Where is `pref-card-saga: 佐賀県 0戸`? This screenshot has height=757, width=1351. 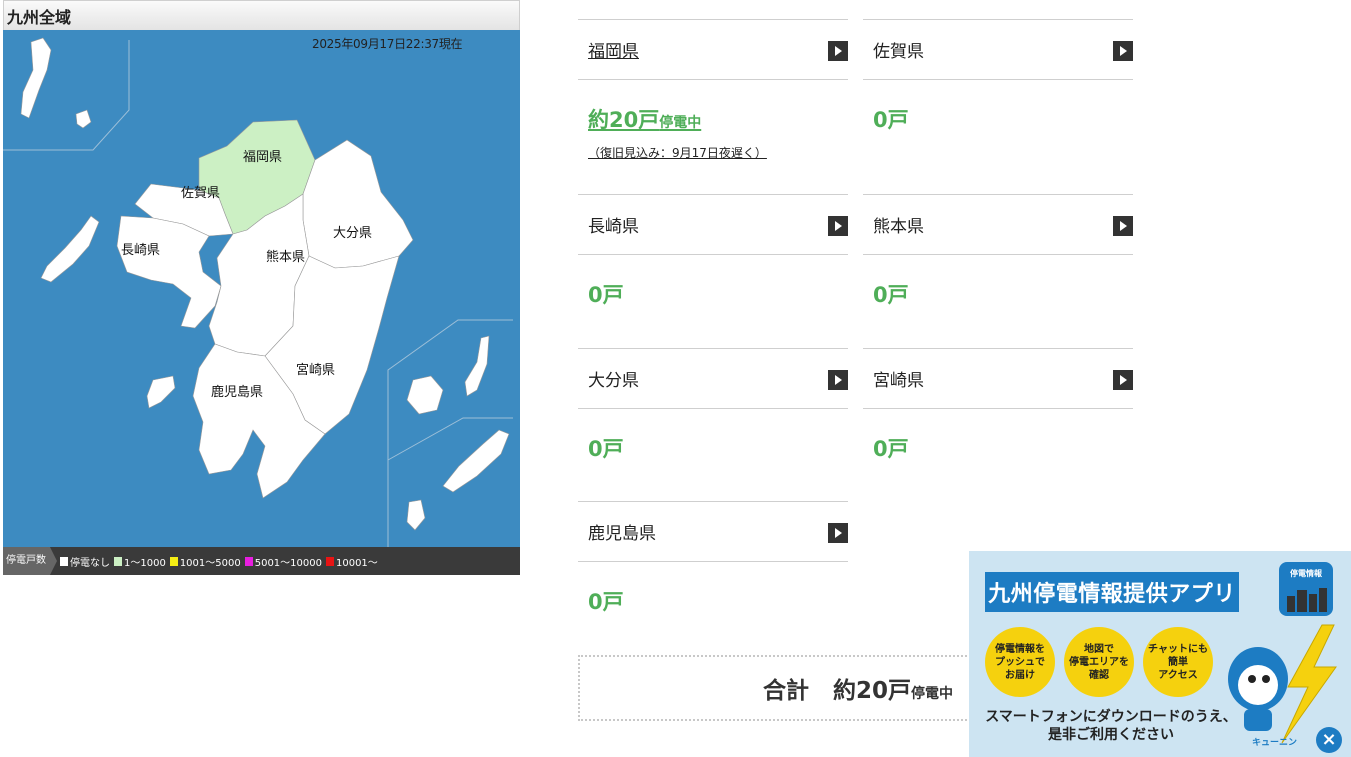
pref-card-saga: 佐賀県 0戸 is located at coordinates (998, 76).